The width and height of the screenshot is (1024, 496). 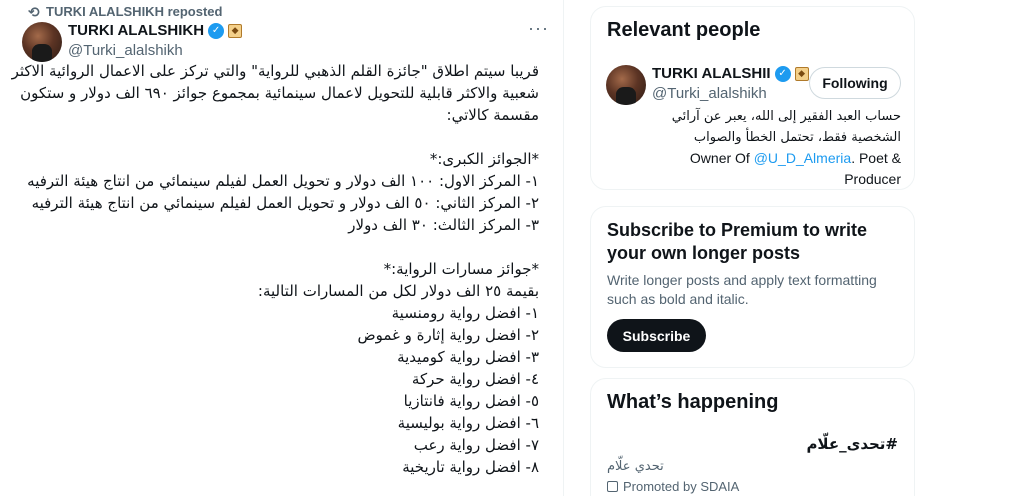 I want to click on relevant-avatar, so click(x=626, y=85).